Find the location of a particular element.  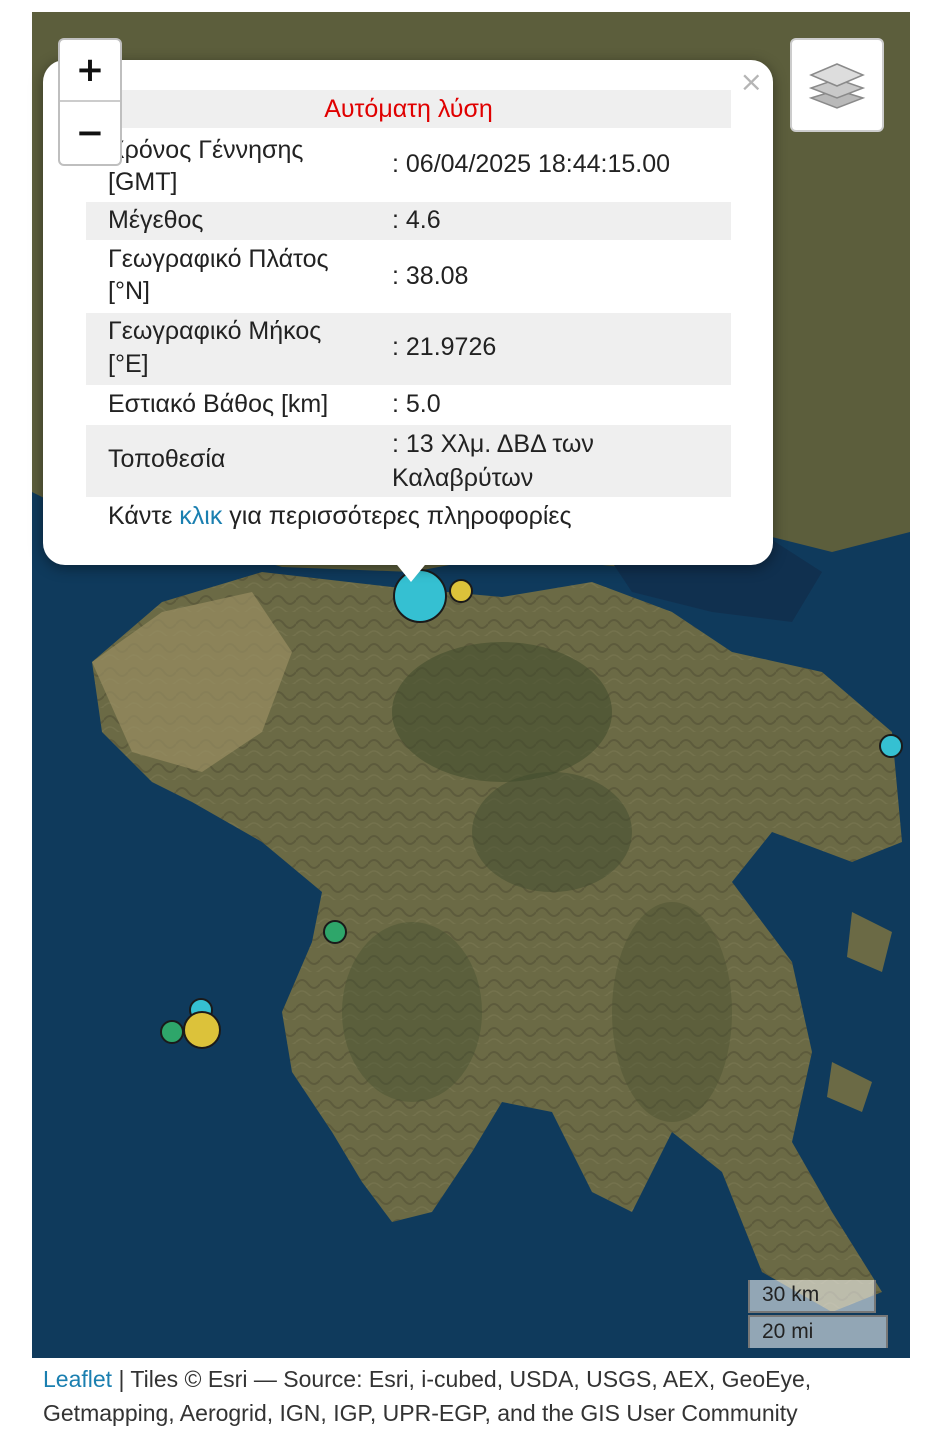

row-label: Γεωγραφικό Μήκος [°E] is located at coordinates (215, 347).